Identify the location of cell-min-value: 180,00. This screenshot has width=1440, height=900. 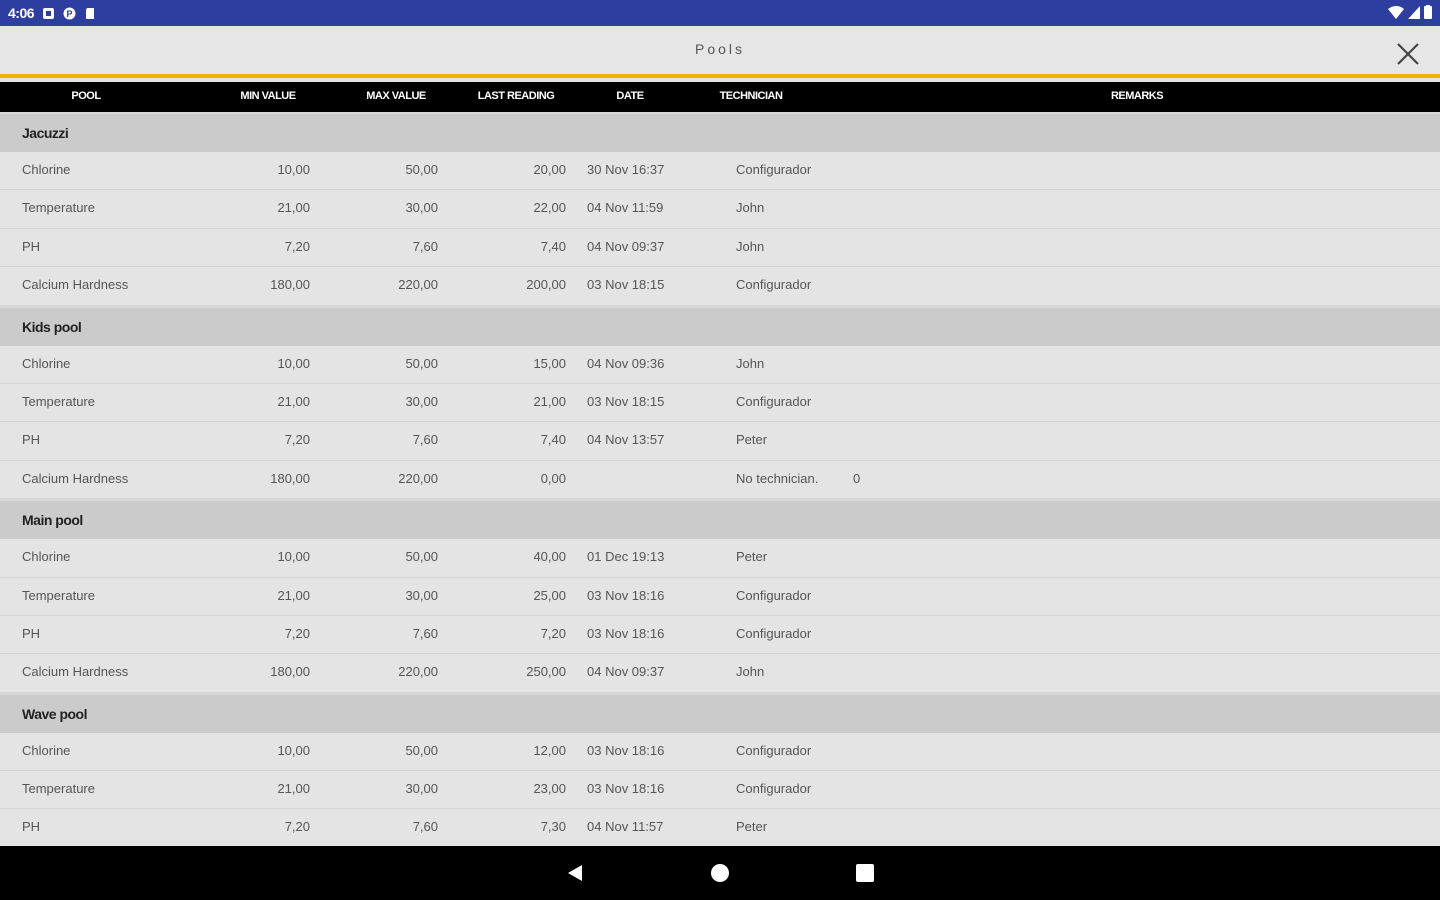
(290, 285).